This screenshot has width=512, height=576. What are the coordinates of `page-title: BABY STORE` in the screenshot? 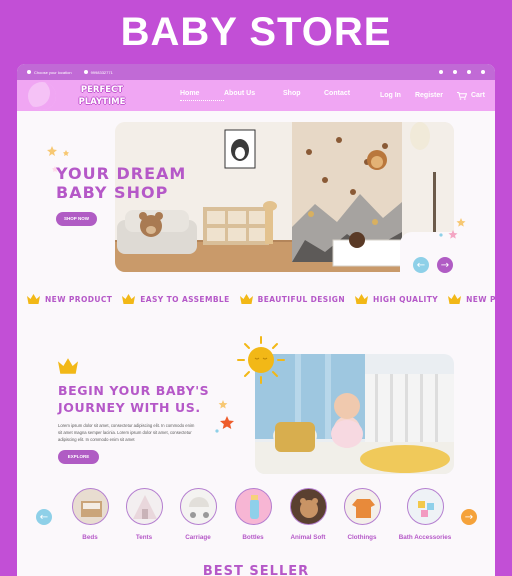 It's located at (256, 32).